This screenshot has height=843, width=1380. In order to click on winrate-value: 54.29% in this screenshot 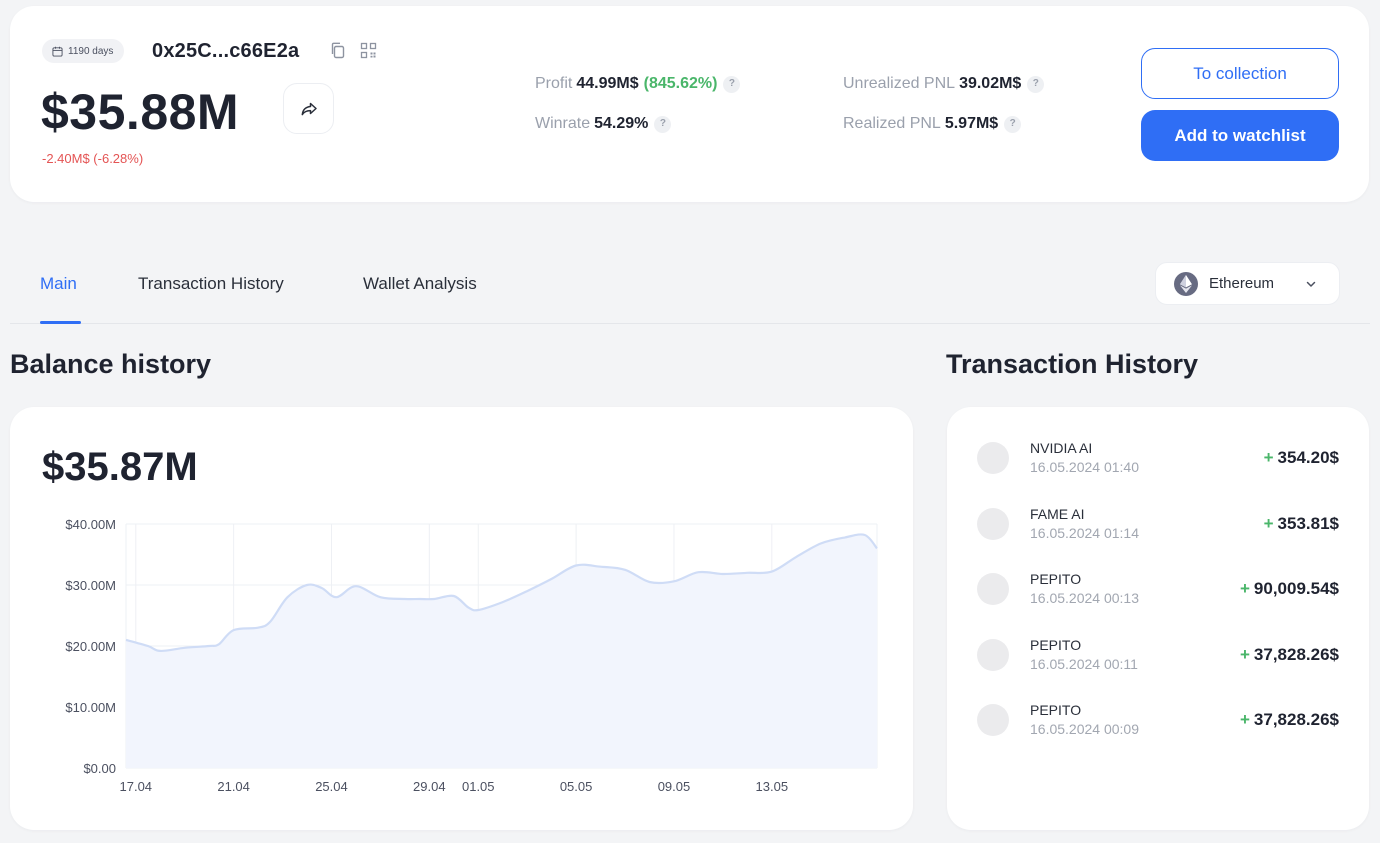, I will do `click(621, 123)`.